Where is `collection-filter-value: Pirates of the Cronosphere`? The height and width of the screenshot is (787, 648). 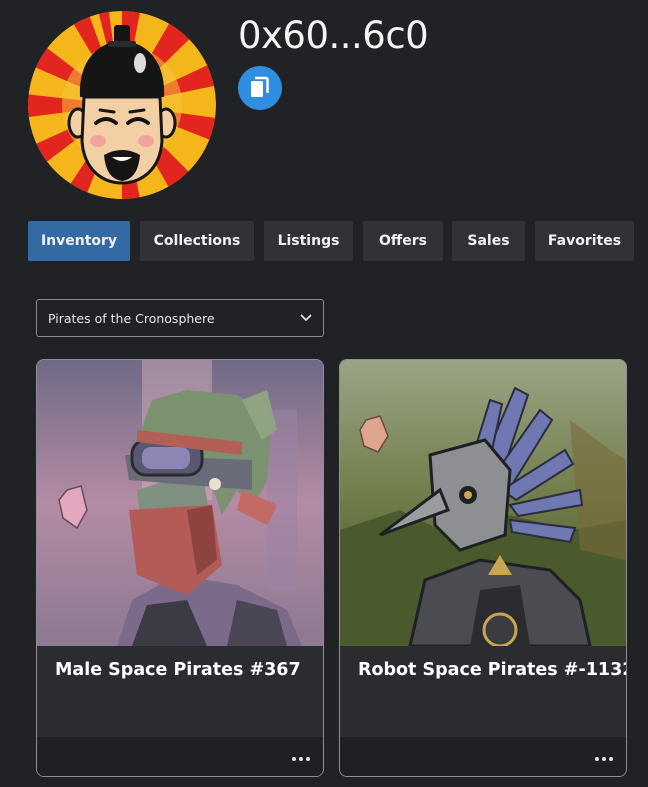 collection-filter-value: Pirates of the Cronosphere is located at coordinates (131, 318).